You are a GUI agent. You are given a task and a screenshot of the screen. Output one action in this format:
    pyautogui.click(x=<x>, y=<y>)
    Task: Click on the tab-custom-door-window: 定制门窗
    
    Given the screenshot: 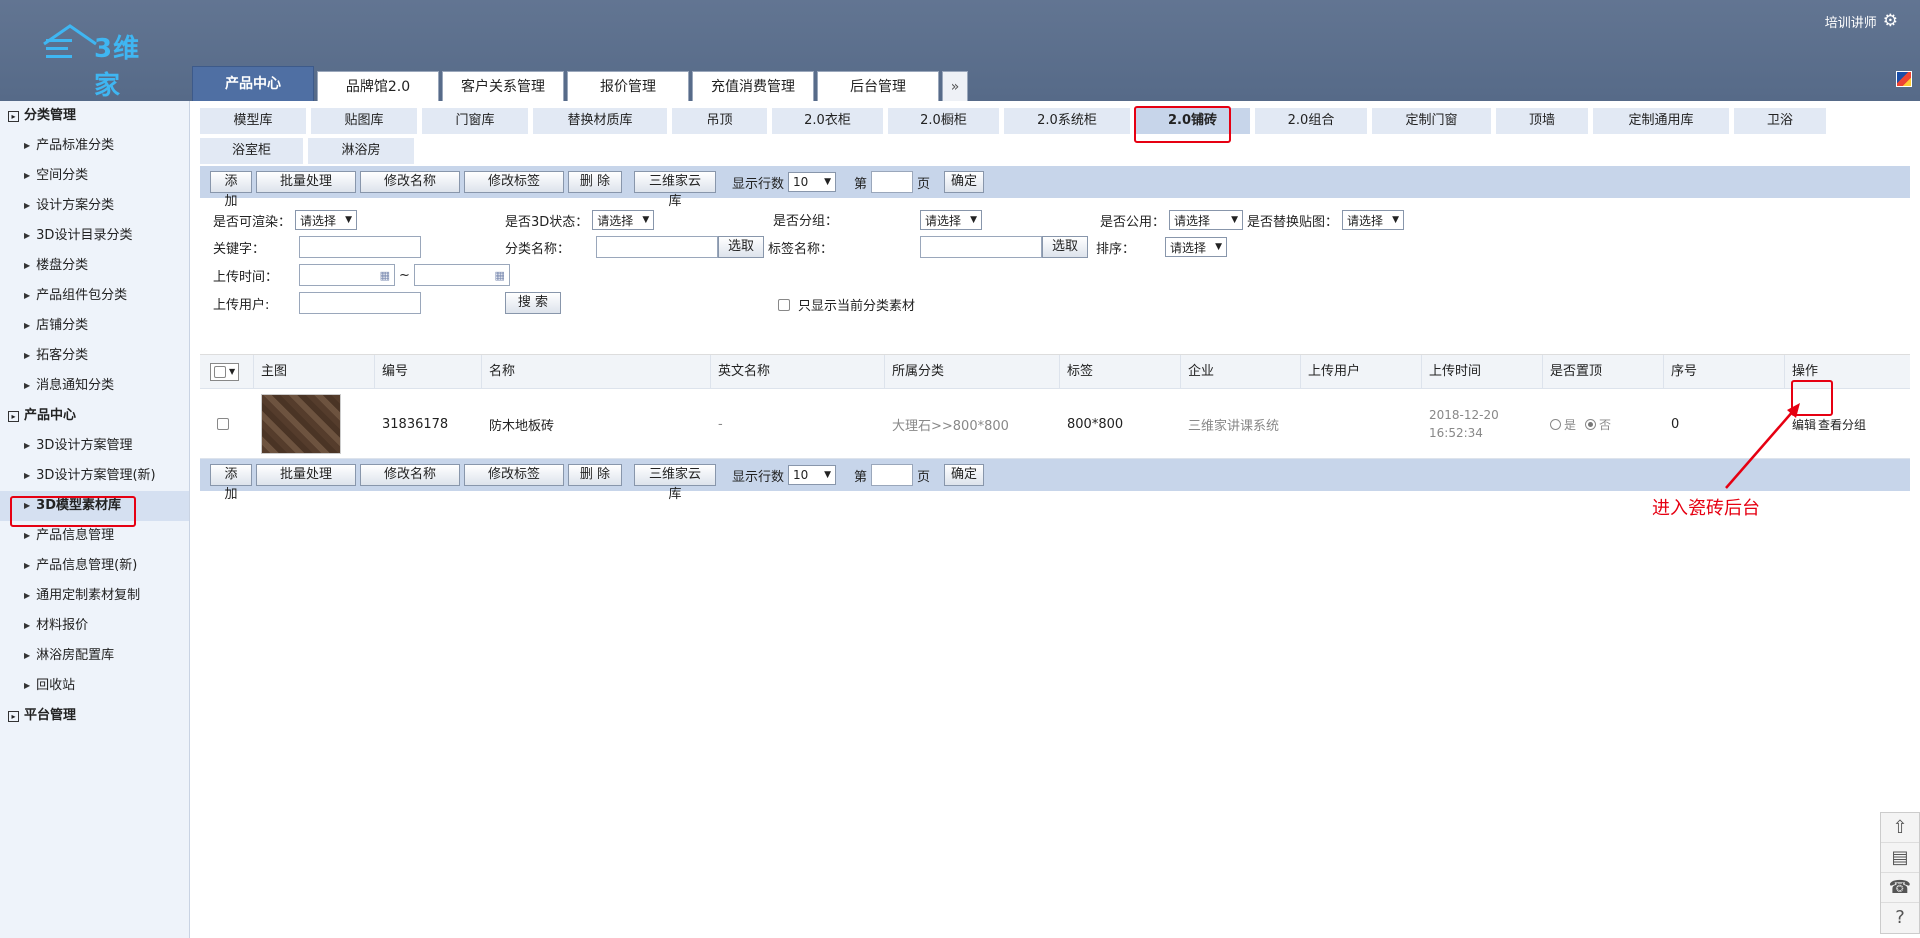 What is the action you would take?
    pyautogui.click(x=1431, y=121)
    